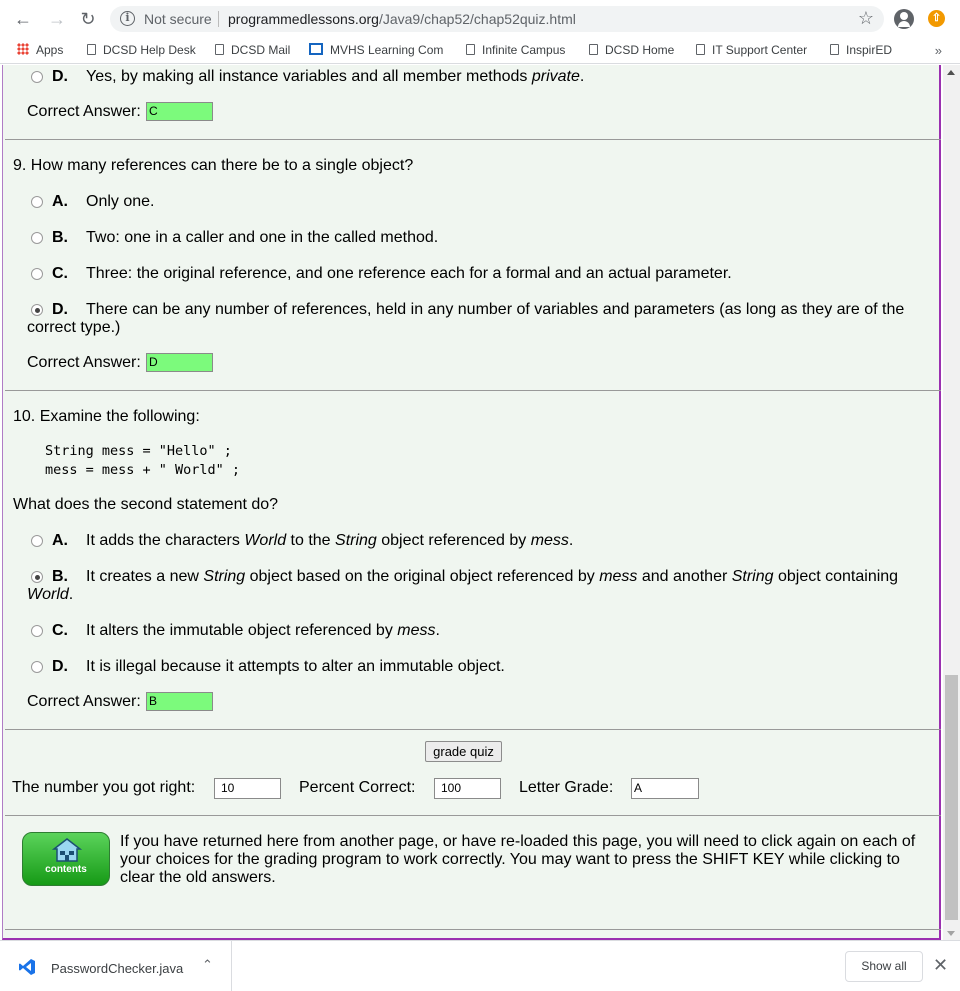 The height and width of the screenshot is (991, 960). What do you see at coordinates (951, 933) in the screenshot?
I see `scroll-down-icon` at bounding box center [951, 933].